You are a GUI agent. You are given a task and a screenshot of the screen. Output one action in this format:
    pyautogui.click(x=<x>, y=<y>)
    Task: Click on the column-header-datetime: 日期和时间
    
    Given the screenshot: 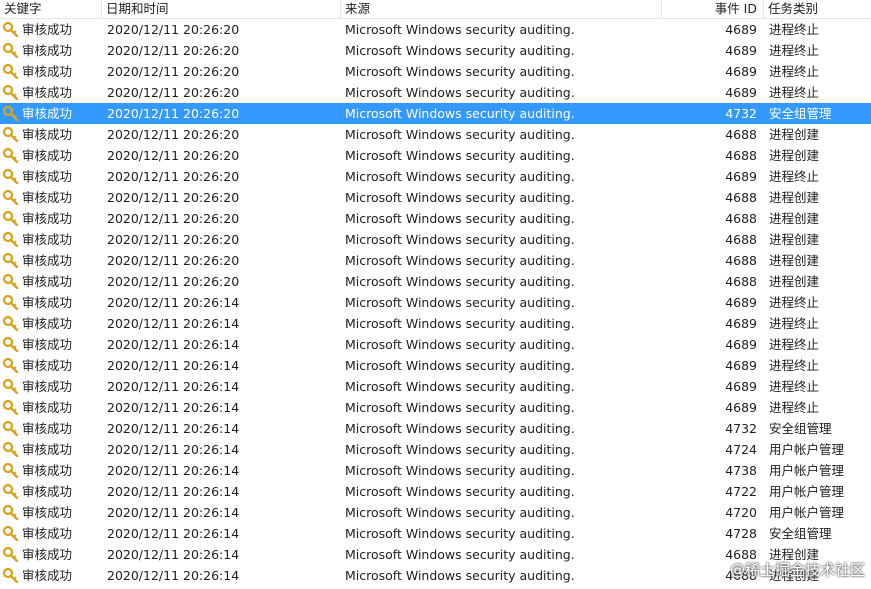 What is the action you would take?
    pyautogui.click(x=221, y=9)
    